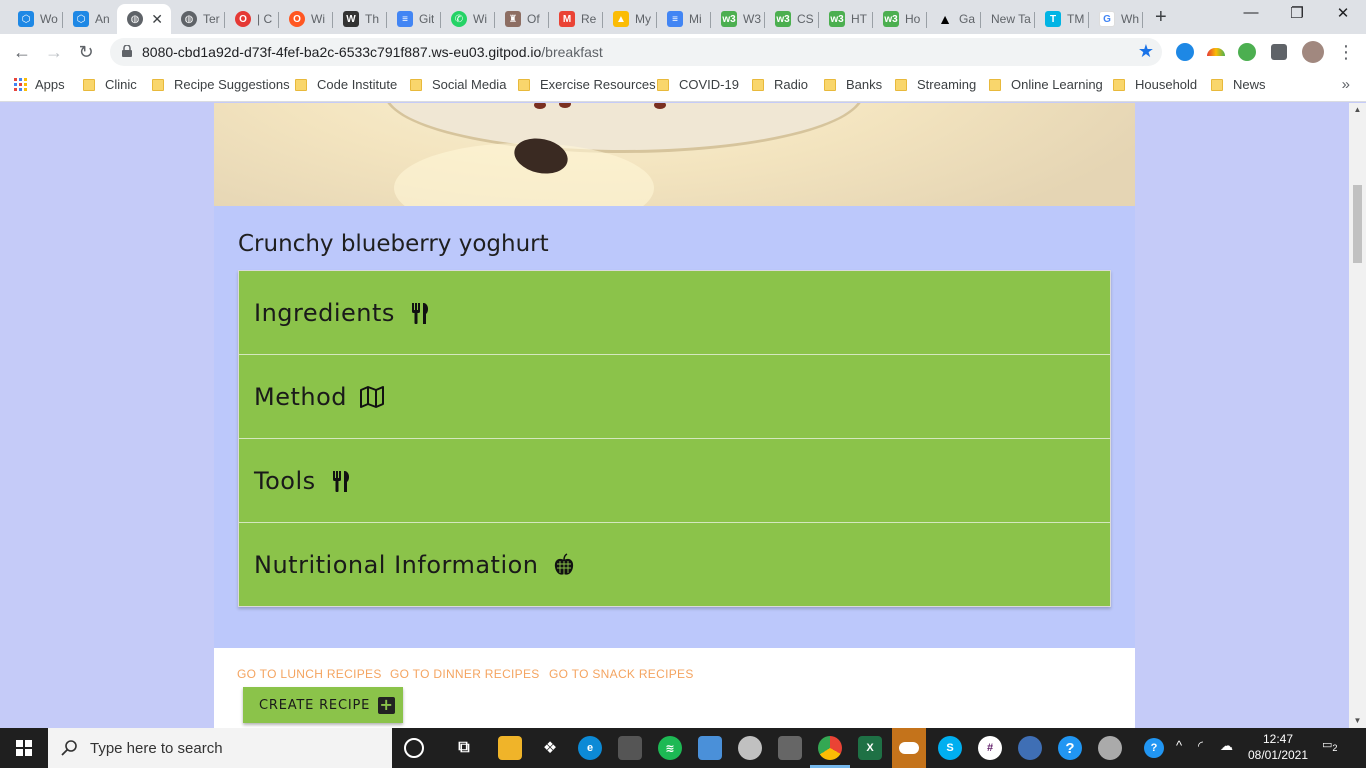  I want to click on help-icon: ?, so click(1070, 748).